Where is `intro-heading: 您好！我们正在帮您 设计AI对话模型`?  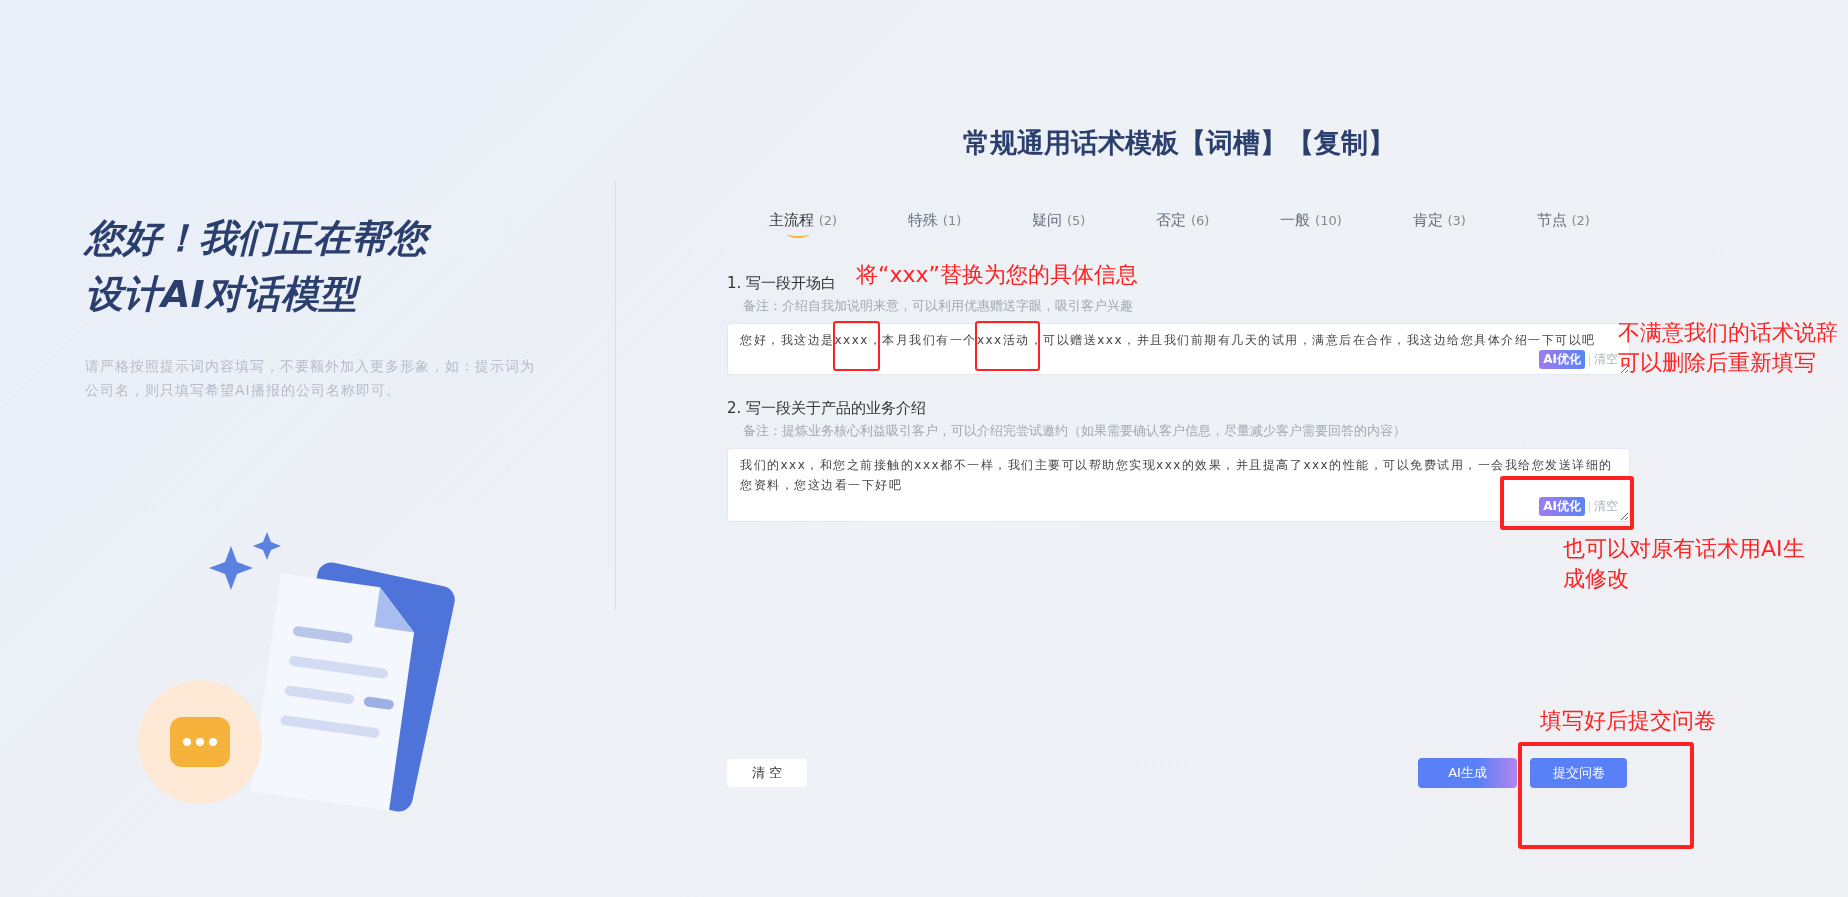
intro-heading: 您好！我们正在帮您 设计AI对话模型 is located at coordinates (350, 266).